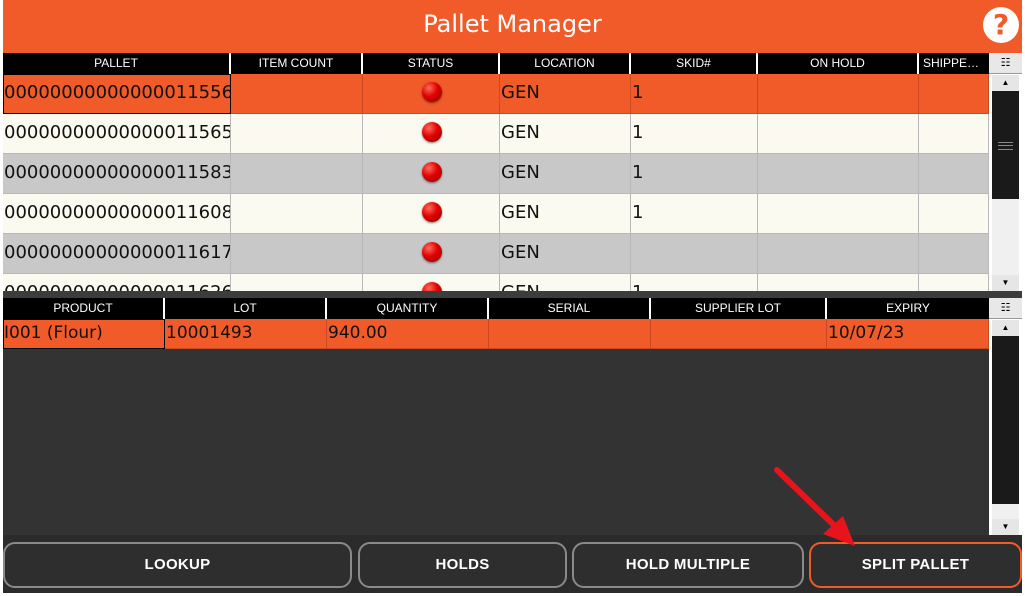 Image resolution: width=1025 pixels, height=596 pixels. Describe the element at coordinates (408, 334) in the screenshot. I see `quantity-cell: 940.00` at that location.